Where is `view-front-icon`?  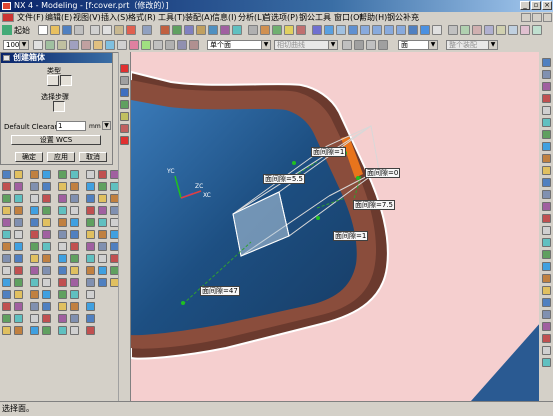
view-front-icon is located at coordinates (377, 30).